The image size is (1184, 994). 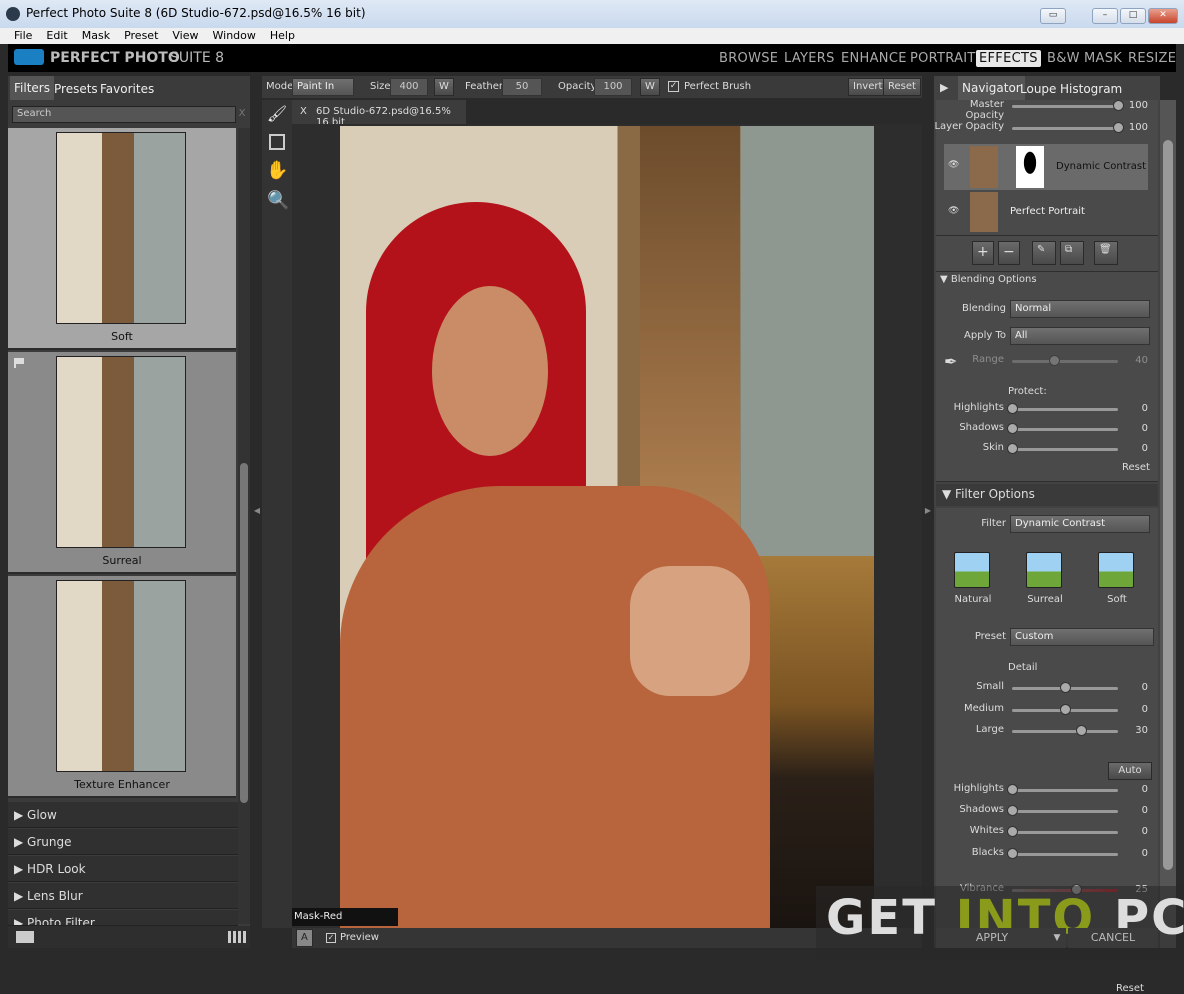 I want to click on protect-skin-slider: Skin 0, so click(x=1047, y=449).